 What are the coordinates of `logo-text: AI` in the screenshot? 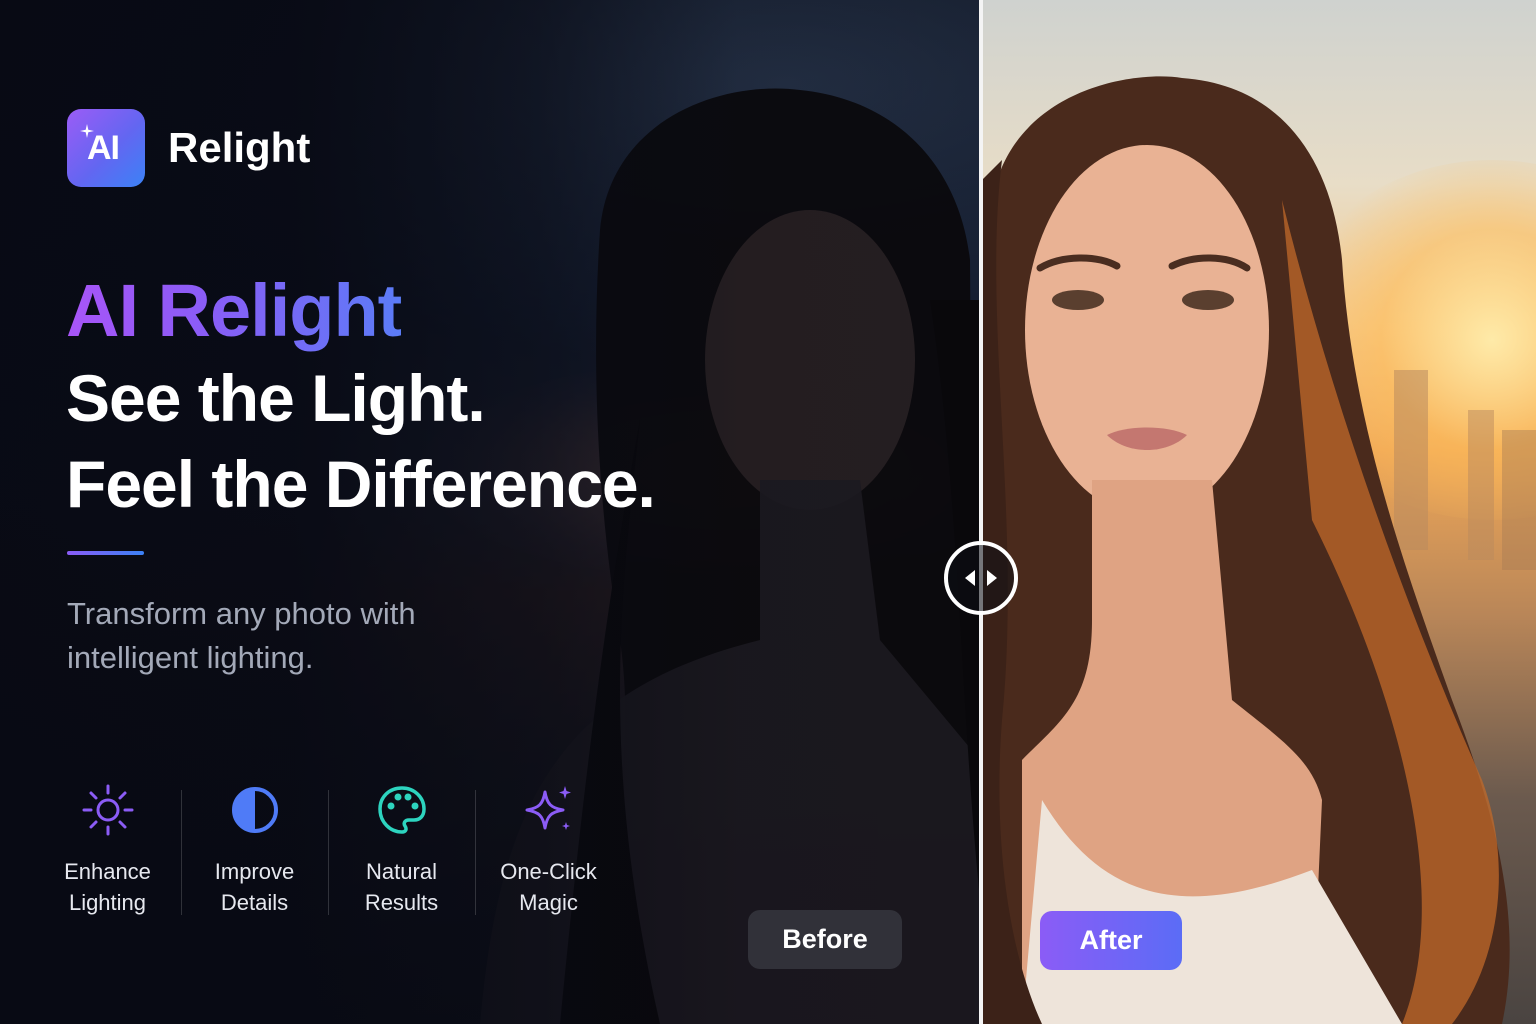 It's located at (103, 148).